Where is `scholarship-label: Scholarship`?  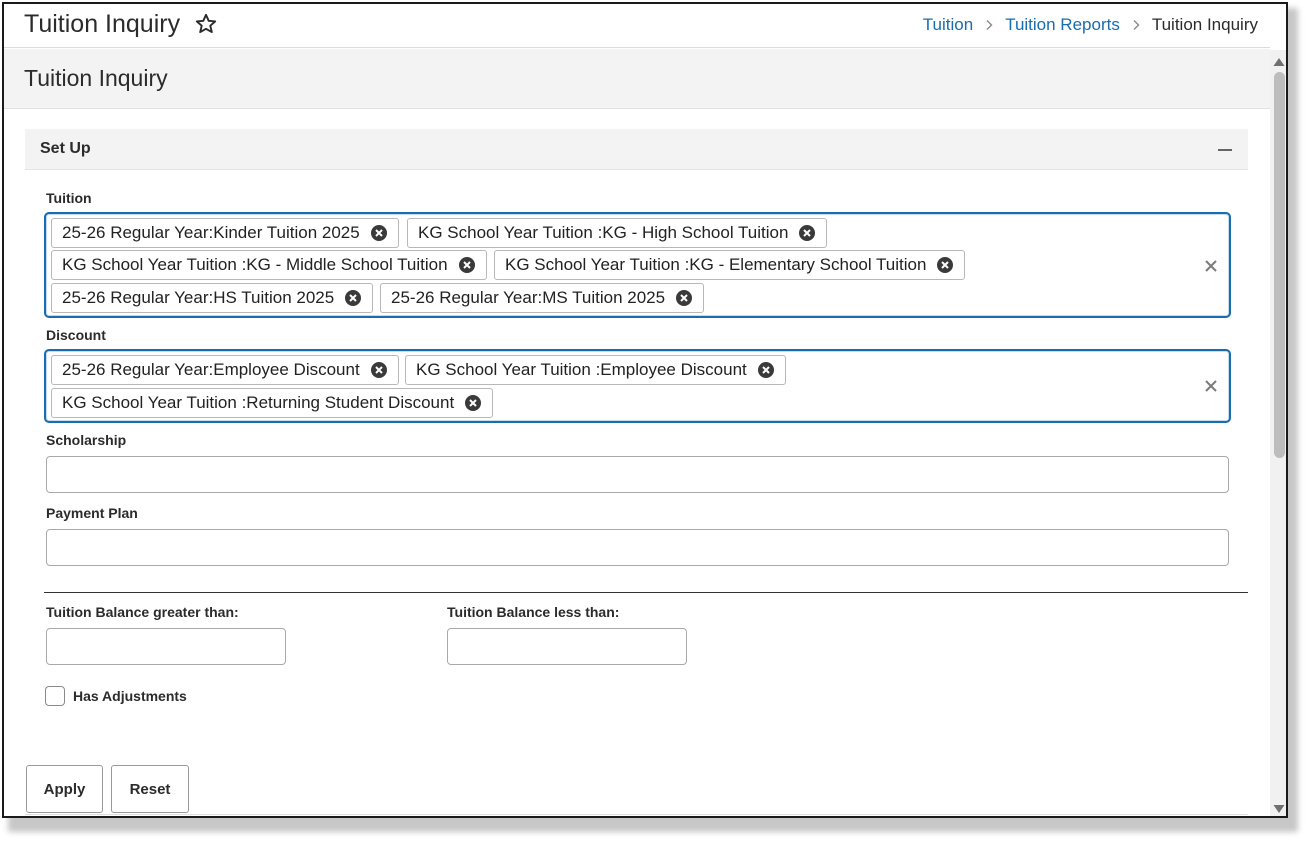 scholarship-label: Scholarship is located at coordinates (86, 440).